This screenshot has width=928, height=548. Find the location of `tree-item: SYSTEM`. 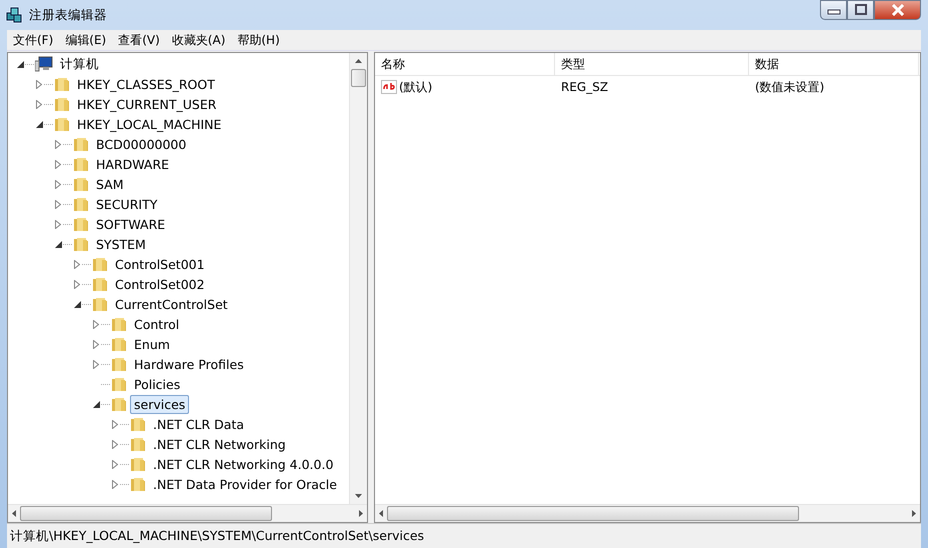

tree-item: SYSTEM is located at coordinates (121, 244).